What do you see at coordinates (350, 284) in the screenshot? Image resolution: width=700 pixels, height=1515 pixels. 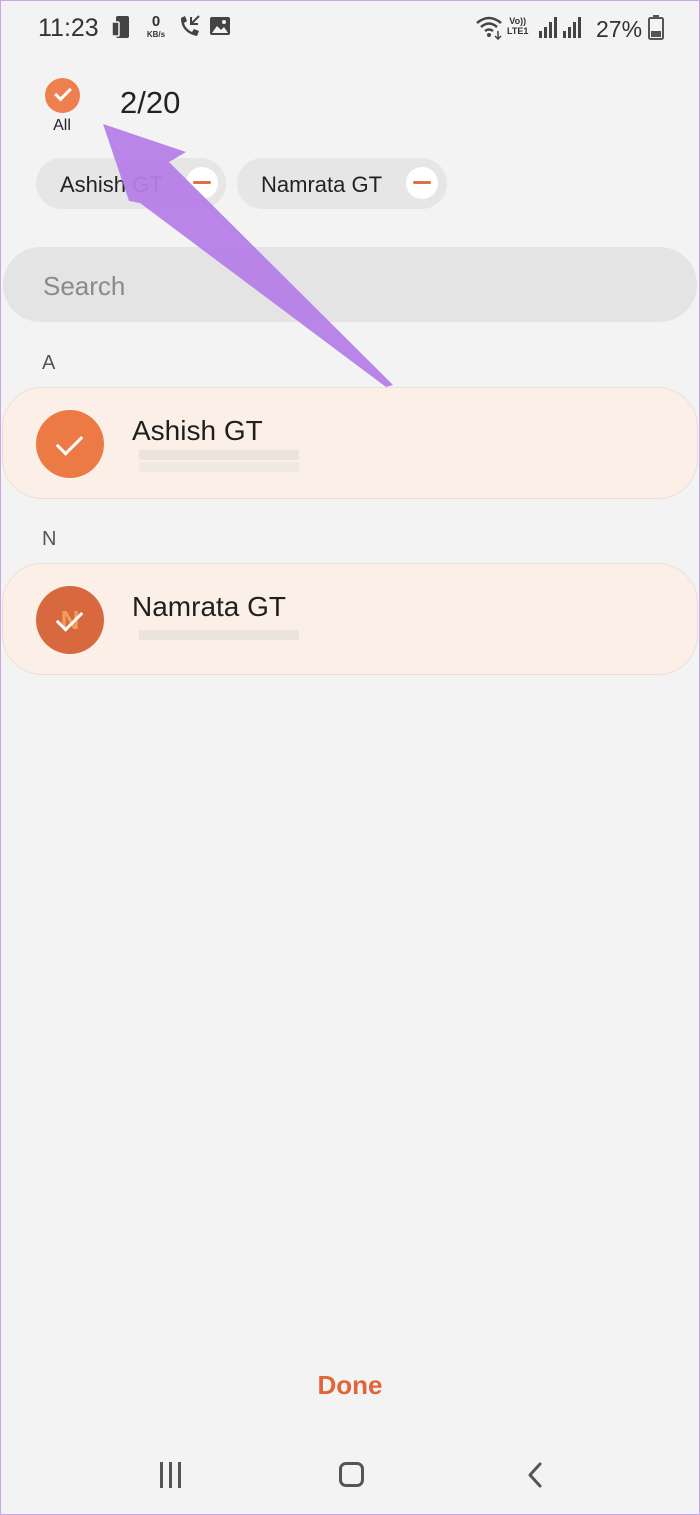 I see `search-input: Search` at bounding box center [350, 284].